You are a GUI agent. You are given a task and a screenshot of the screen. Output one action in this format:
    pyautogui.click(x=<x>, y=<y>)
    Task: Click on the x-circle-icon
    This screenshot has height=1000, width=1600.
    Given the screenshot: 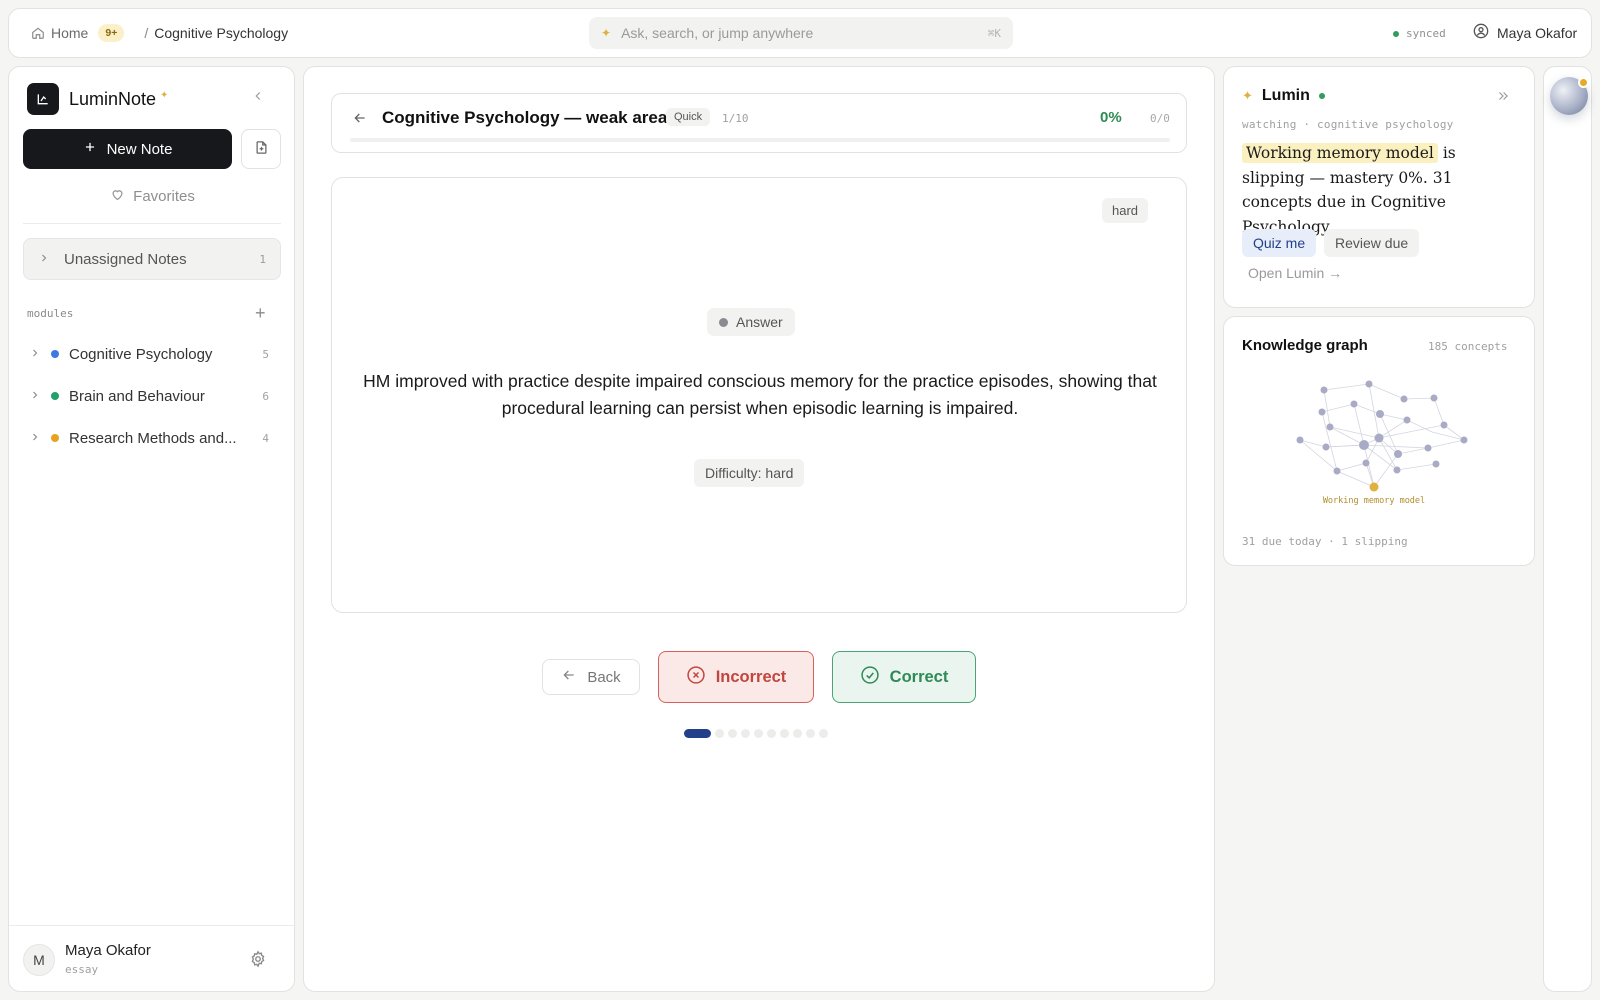 What is the action you would take?
    pyautogui.click(x=696, y=677)
    